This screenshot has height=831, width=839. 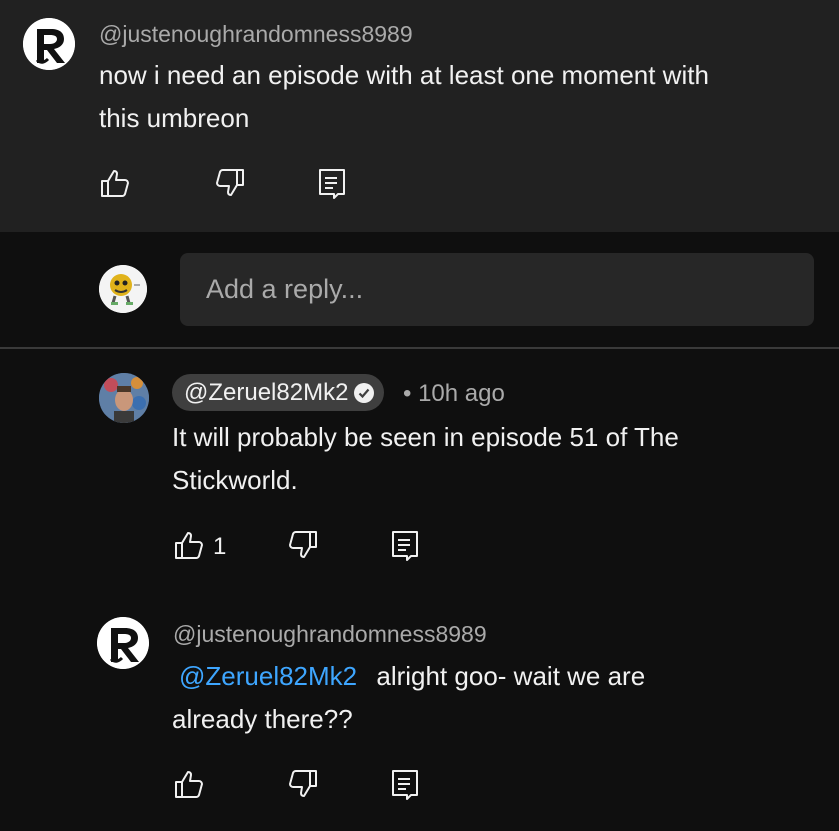 I want to click on divider, so click(x=419, y=348).